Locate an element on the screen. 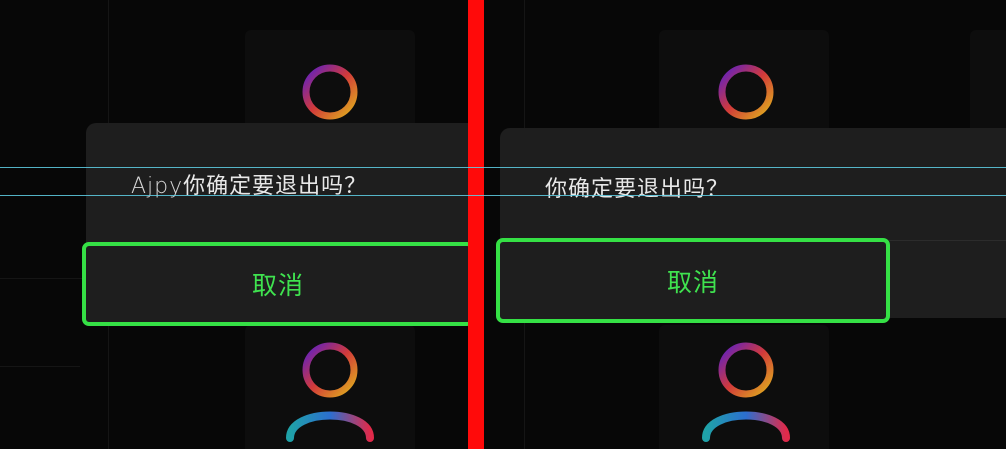 The width and height of the screenshot is (1006, 449). panel-divider is located at coordinates (476, 224).